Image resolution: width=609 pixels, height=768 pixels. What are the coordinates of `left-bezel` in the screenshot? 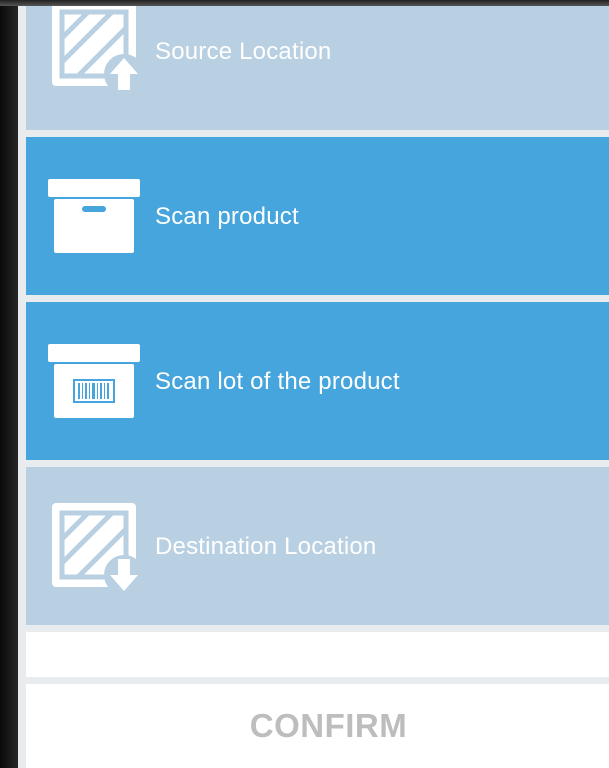 It's located at (9, 384).